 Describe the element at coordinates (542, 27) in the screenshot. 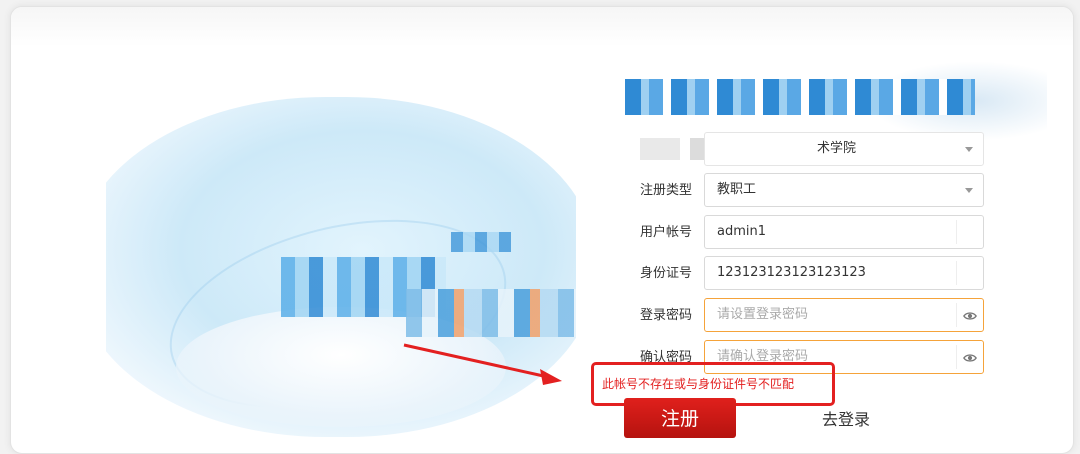

I see `top-bar` at that location.